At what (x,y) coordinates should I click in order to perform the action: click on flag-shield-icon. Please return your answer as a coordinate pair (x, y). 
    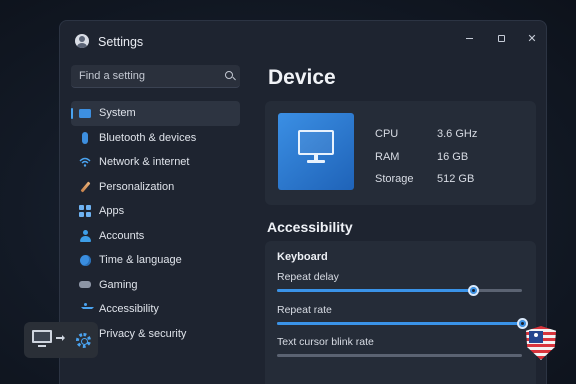
    Looking at the image, I should click on (541, 343).